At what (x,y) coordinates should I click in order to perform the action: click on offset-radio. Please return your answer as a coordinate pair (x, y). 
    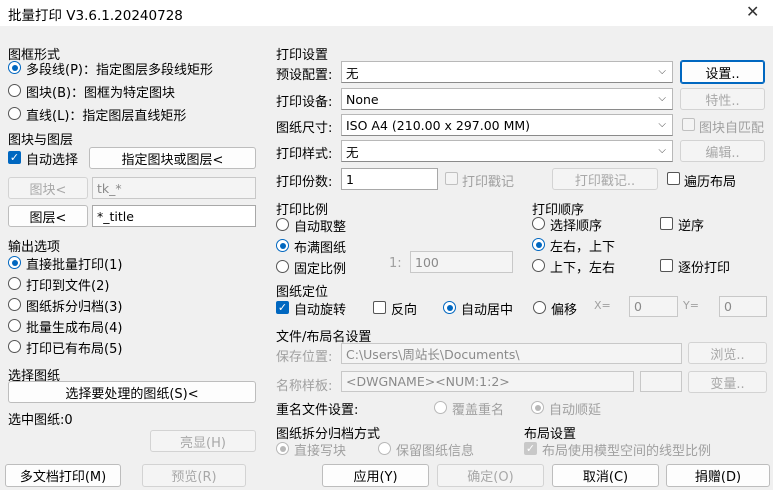
    Looking at the image, I should click on (539, 307).